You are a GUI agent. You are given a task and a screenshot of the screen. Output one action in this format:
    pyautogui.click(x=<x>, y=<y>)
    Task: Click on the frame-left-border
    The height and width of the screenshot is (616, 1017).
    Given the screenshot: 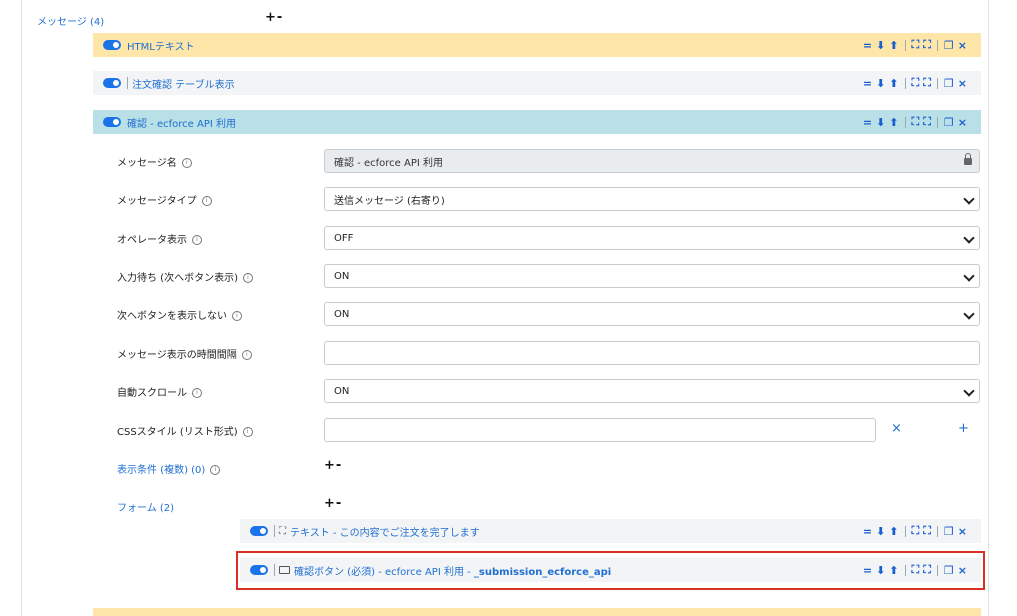 What is the action you would take?
    pyautogui.click(x=21, y=308)
    